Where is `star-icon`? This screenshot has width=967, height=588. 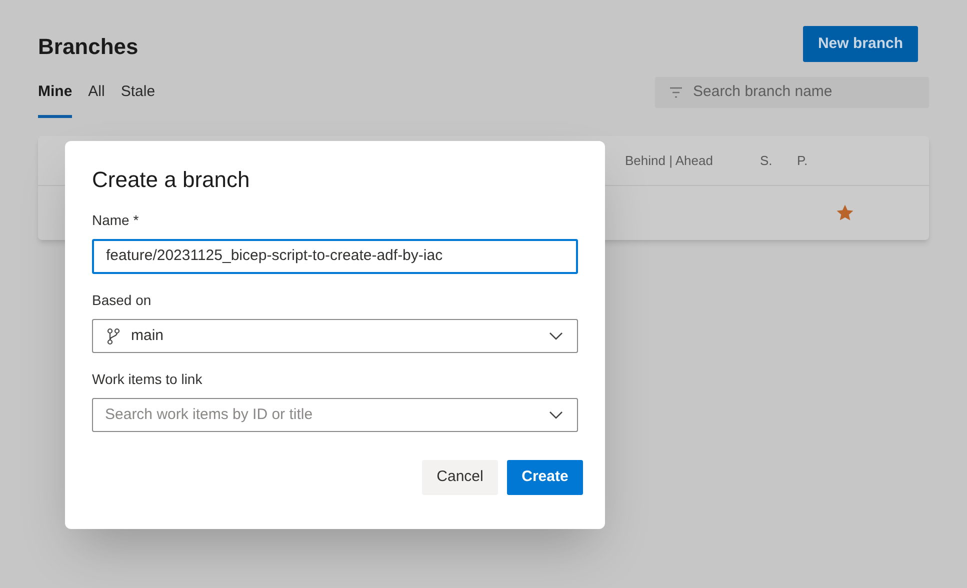
star-icon is located at coordinates (845, 213).